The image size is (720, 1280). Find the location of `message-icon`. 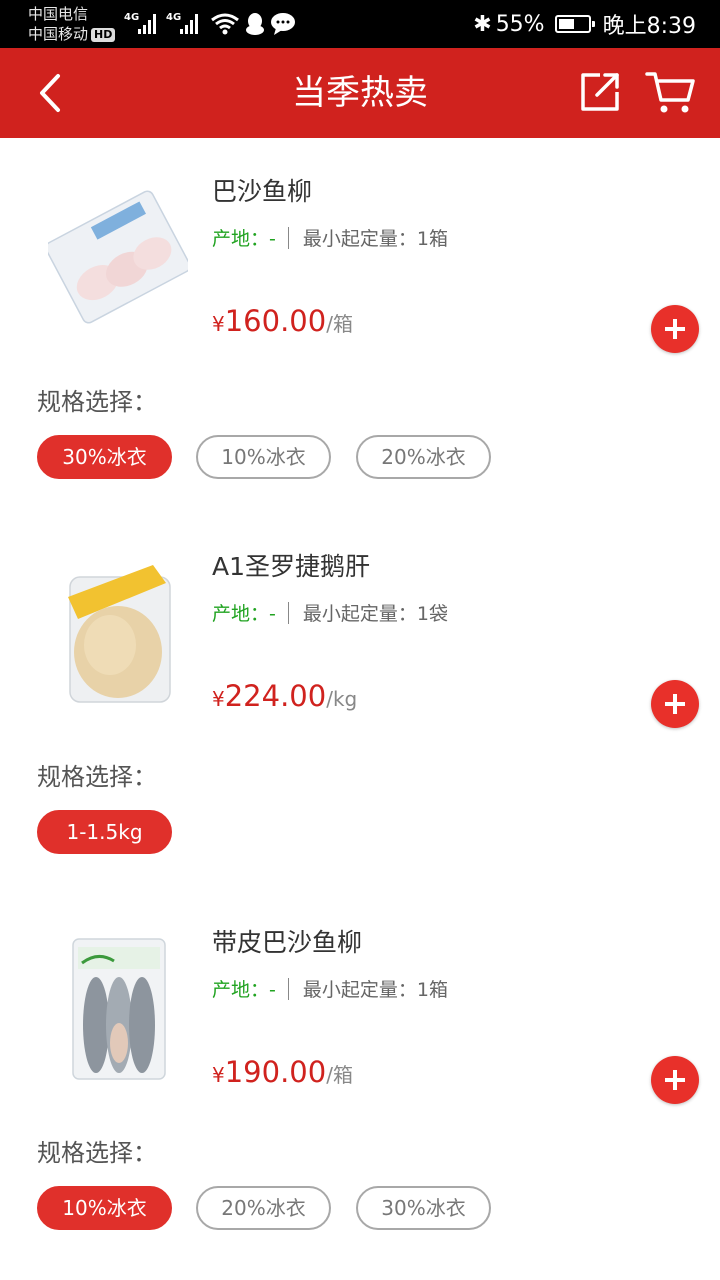

message-icon is located at coordinates (283, 24).